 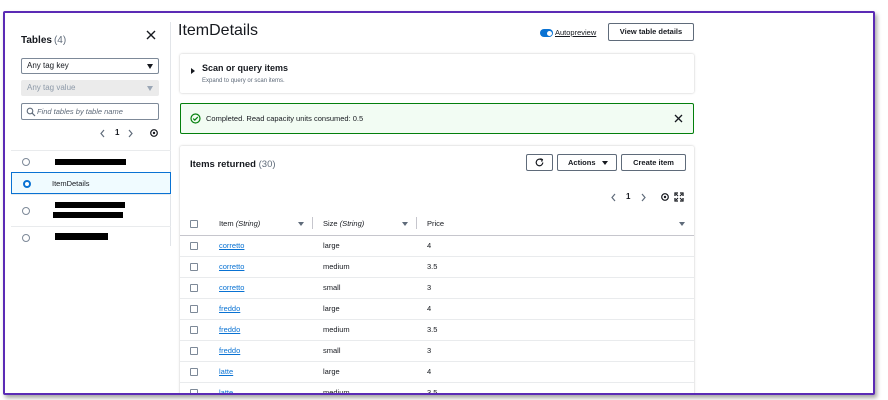 I want to click on refresh-icon, so click(x=539, y=162).